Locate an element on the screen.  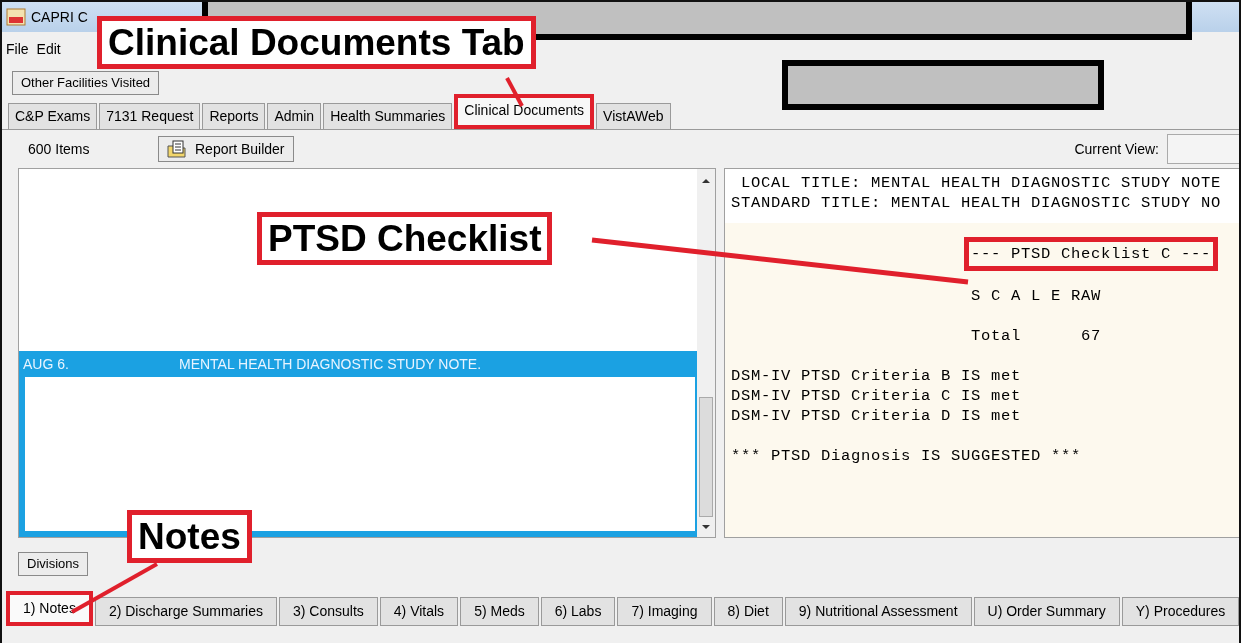
tab: Y) Procedures is located at coordinates (1180, 611).